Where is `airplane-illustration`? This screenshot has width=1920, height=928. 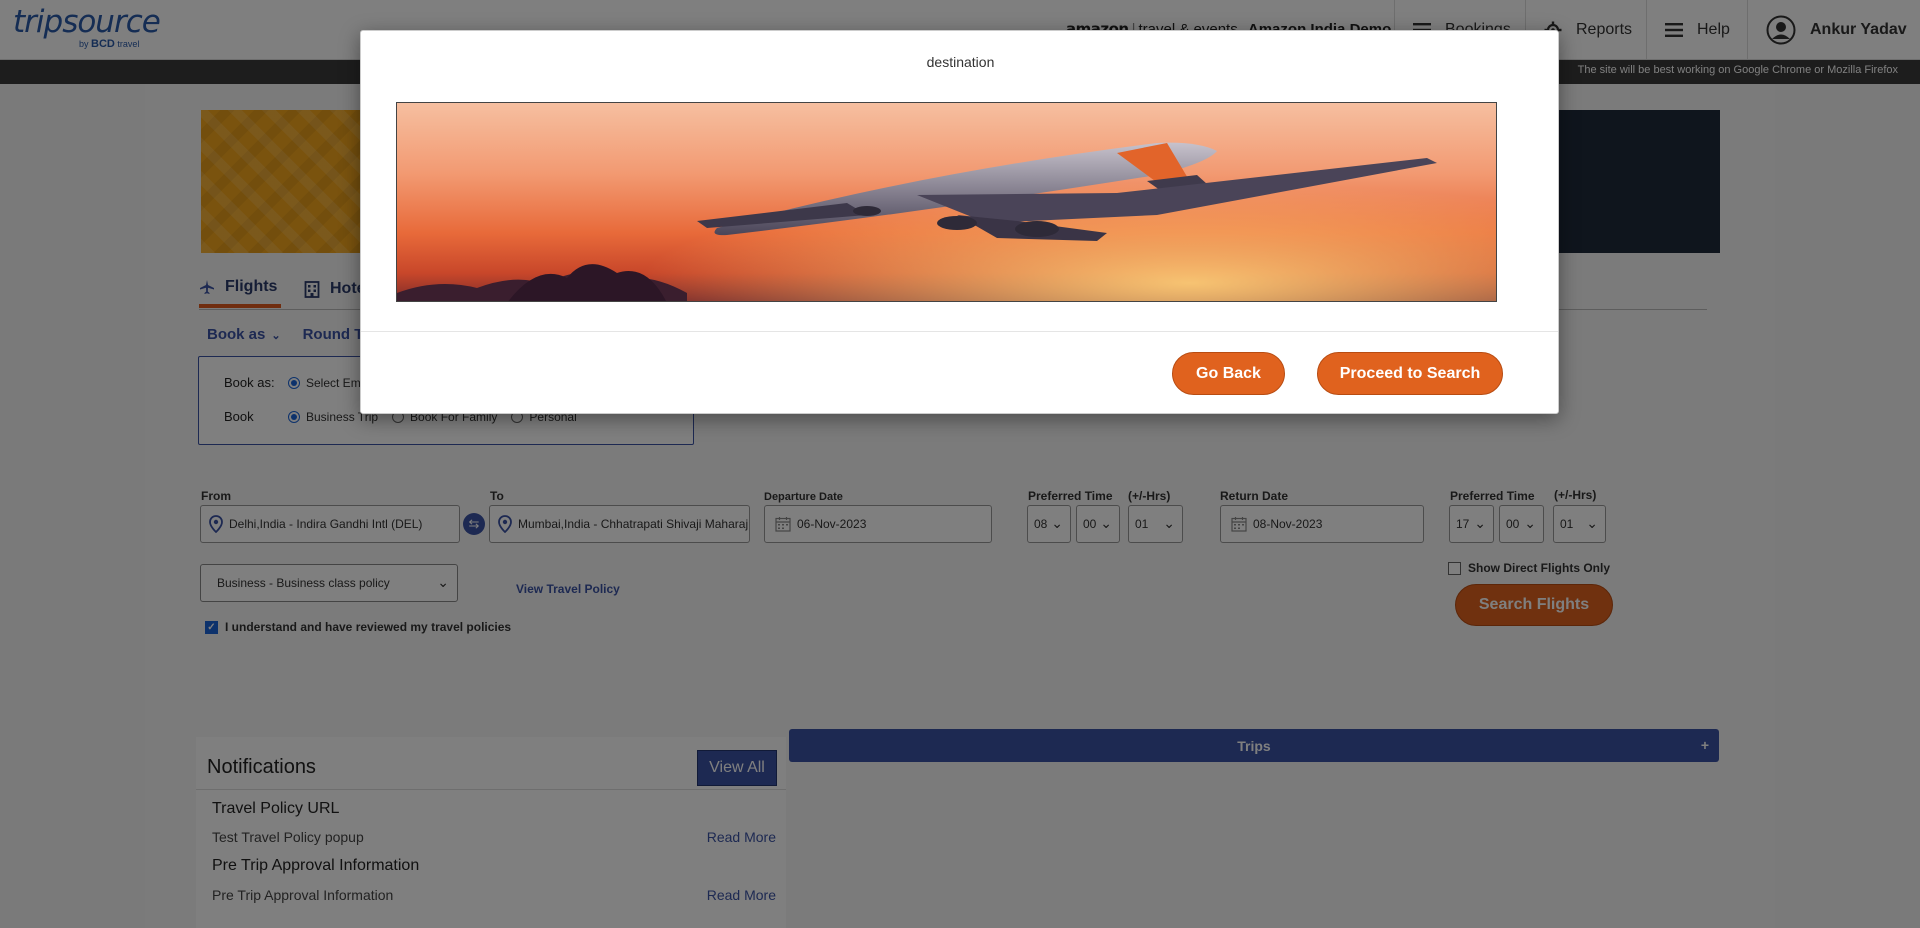 airplane-illustration is located at coordinates (946, 202).